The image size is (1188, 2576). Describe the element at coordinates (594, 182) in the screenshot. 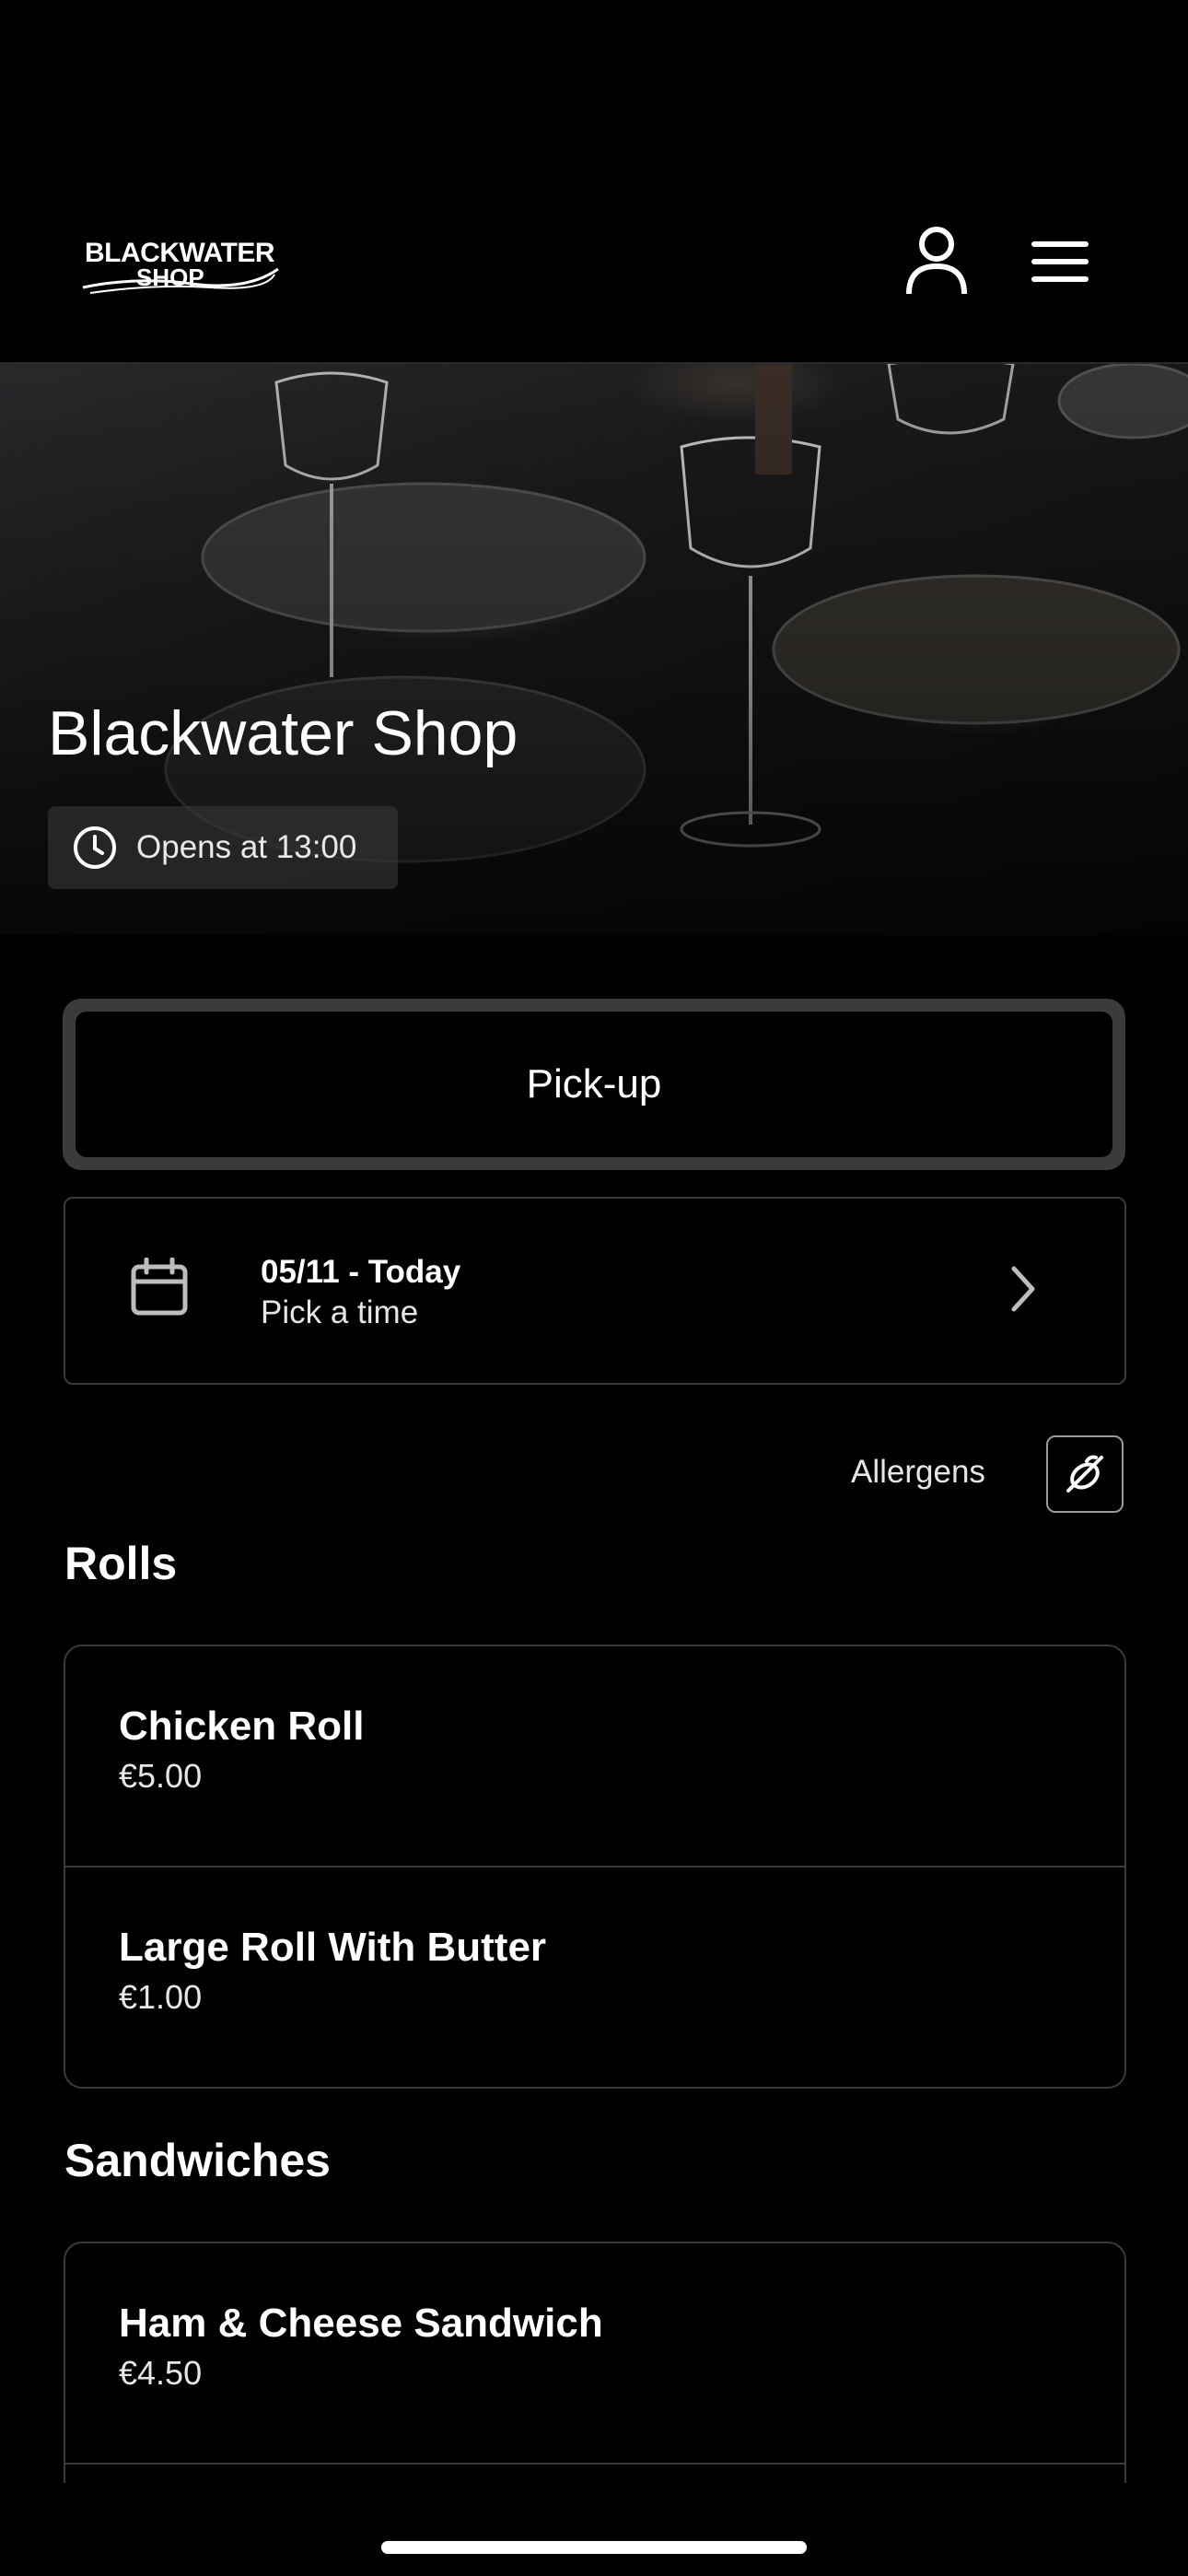

I see `app-header: BLACKWATER SHOP` at that location.